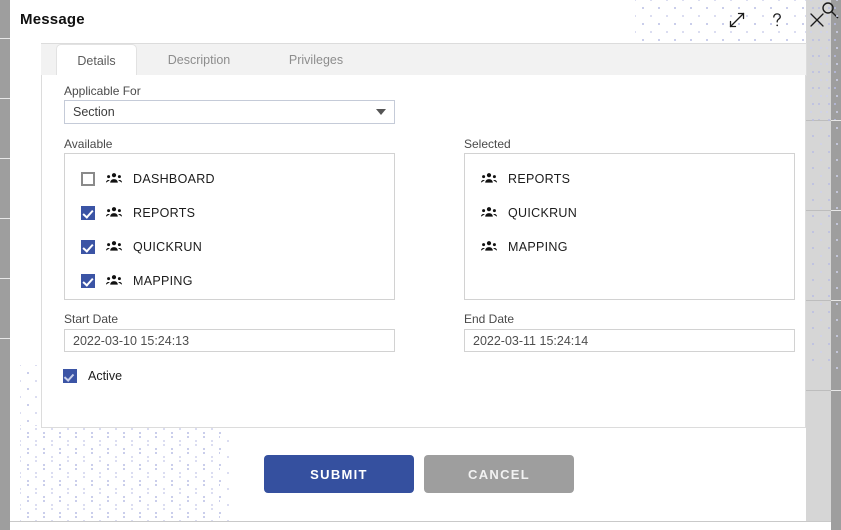 The image size is (841, 530). What do you see at coordinates (70, 376) in the screenshot?
I see `checkbox-active` at bounding box center [70, 376].